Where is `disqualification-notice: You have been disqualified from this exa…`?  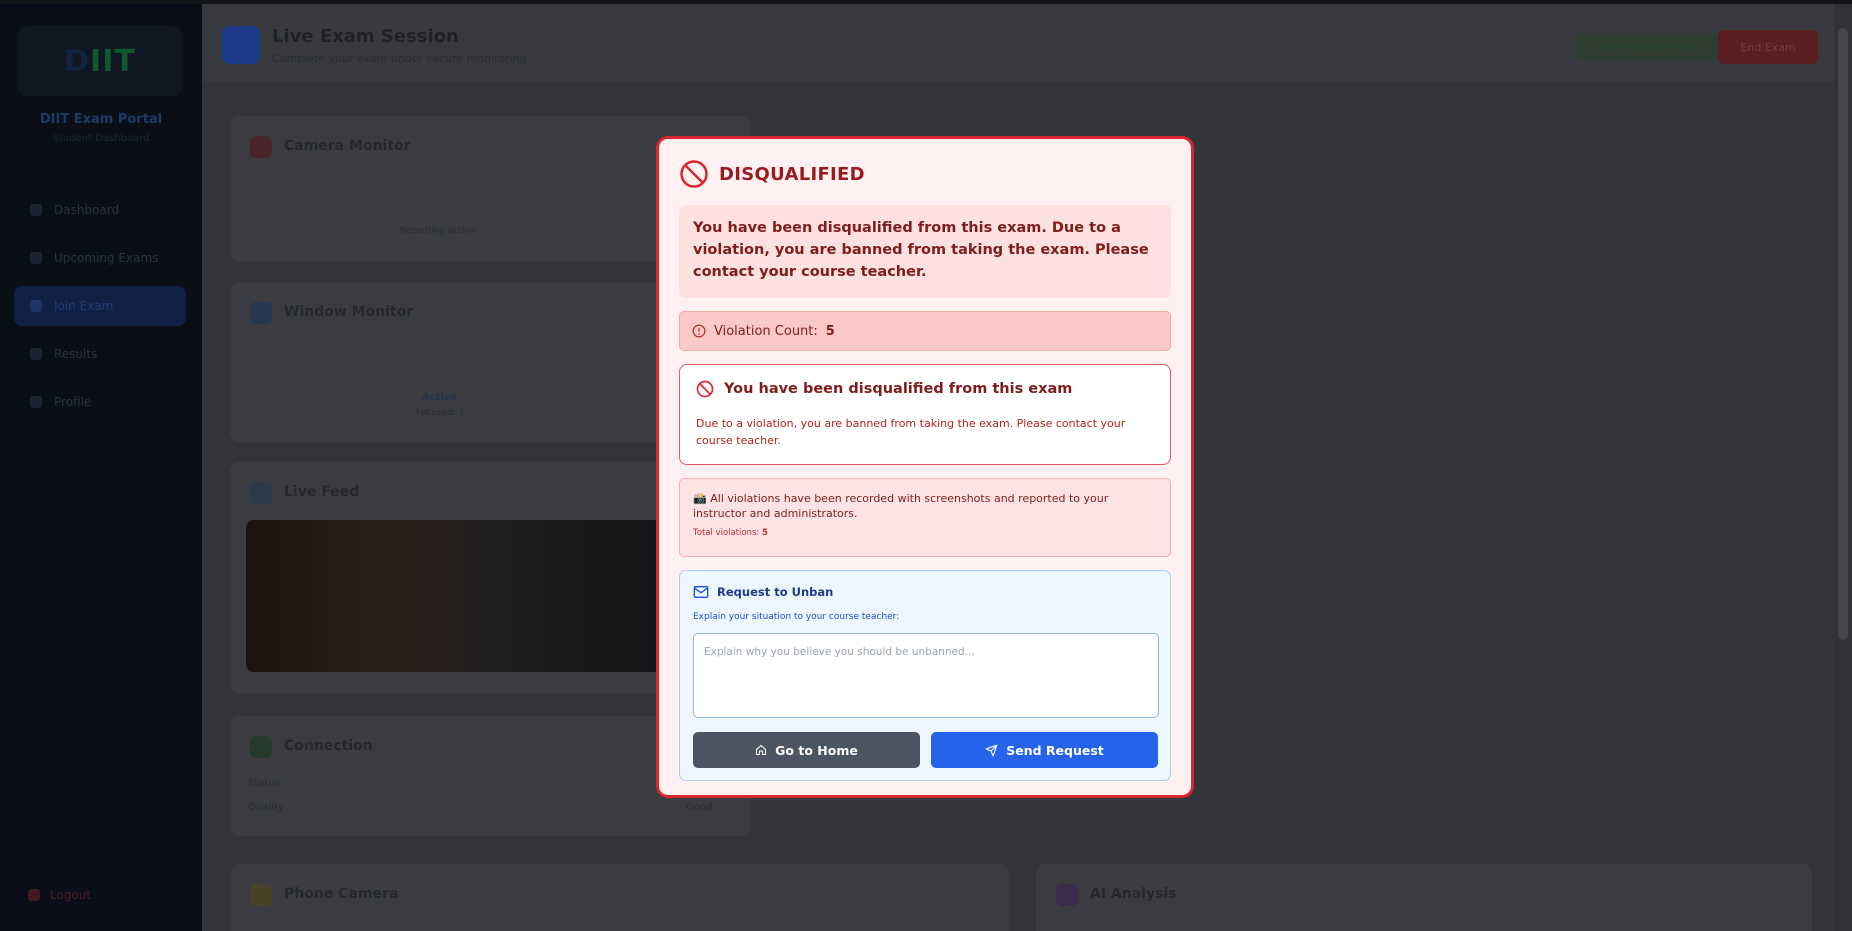
disqualification-notice: You have been disqualified from this exa… is located at coordinates (925, 414).